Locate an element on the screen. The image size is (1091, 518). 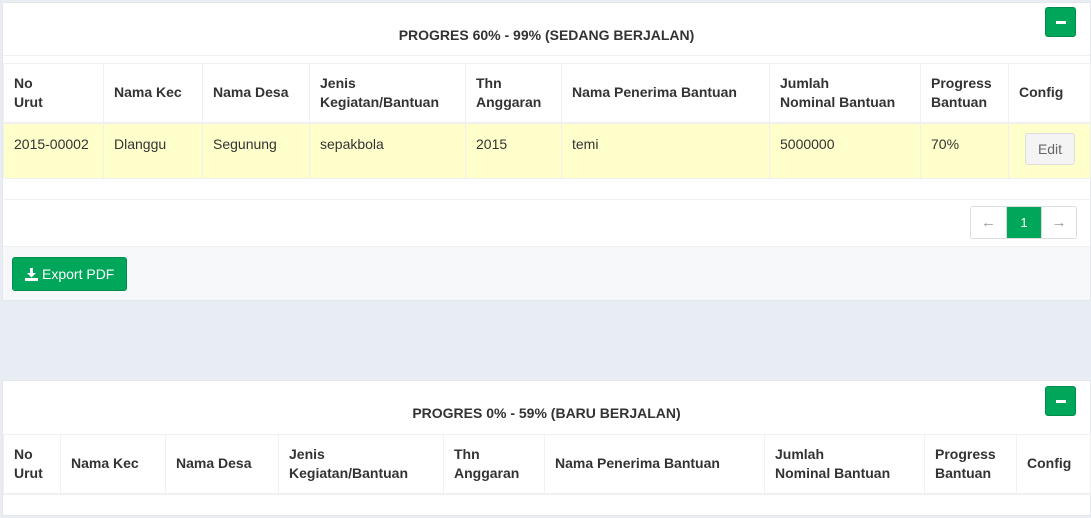
export-pdf-button: Export PDF is located at coordinates (70, 274).